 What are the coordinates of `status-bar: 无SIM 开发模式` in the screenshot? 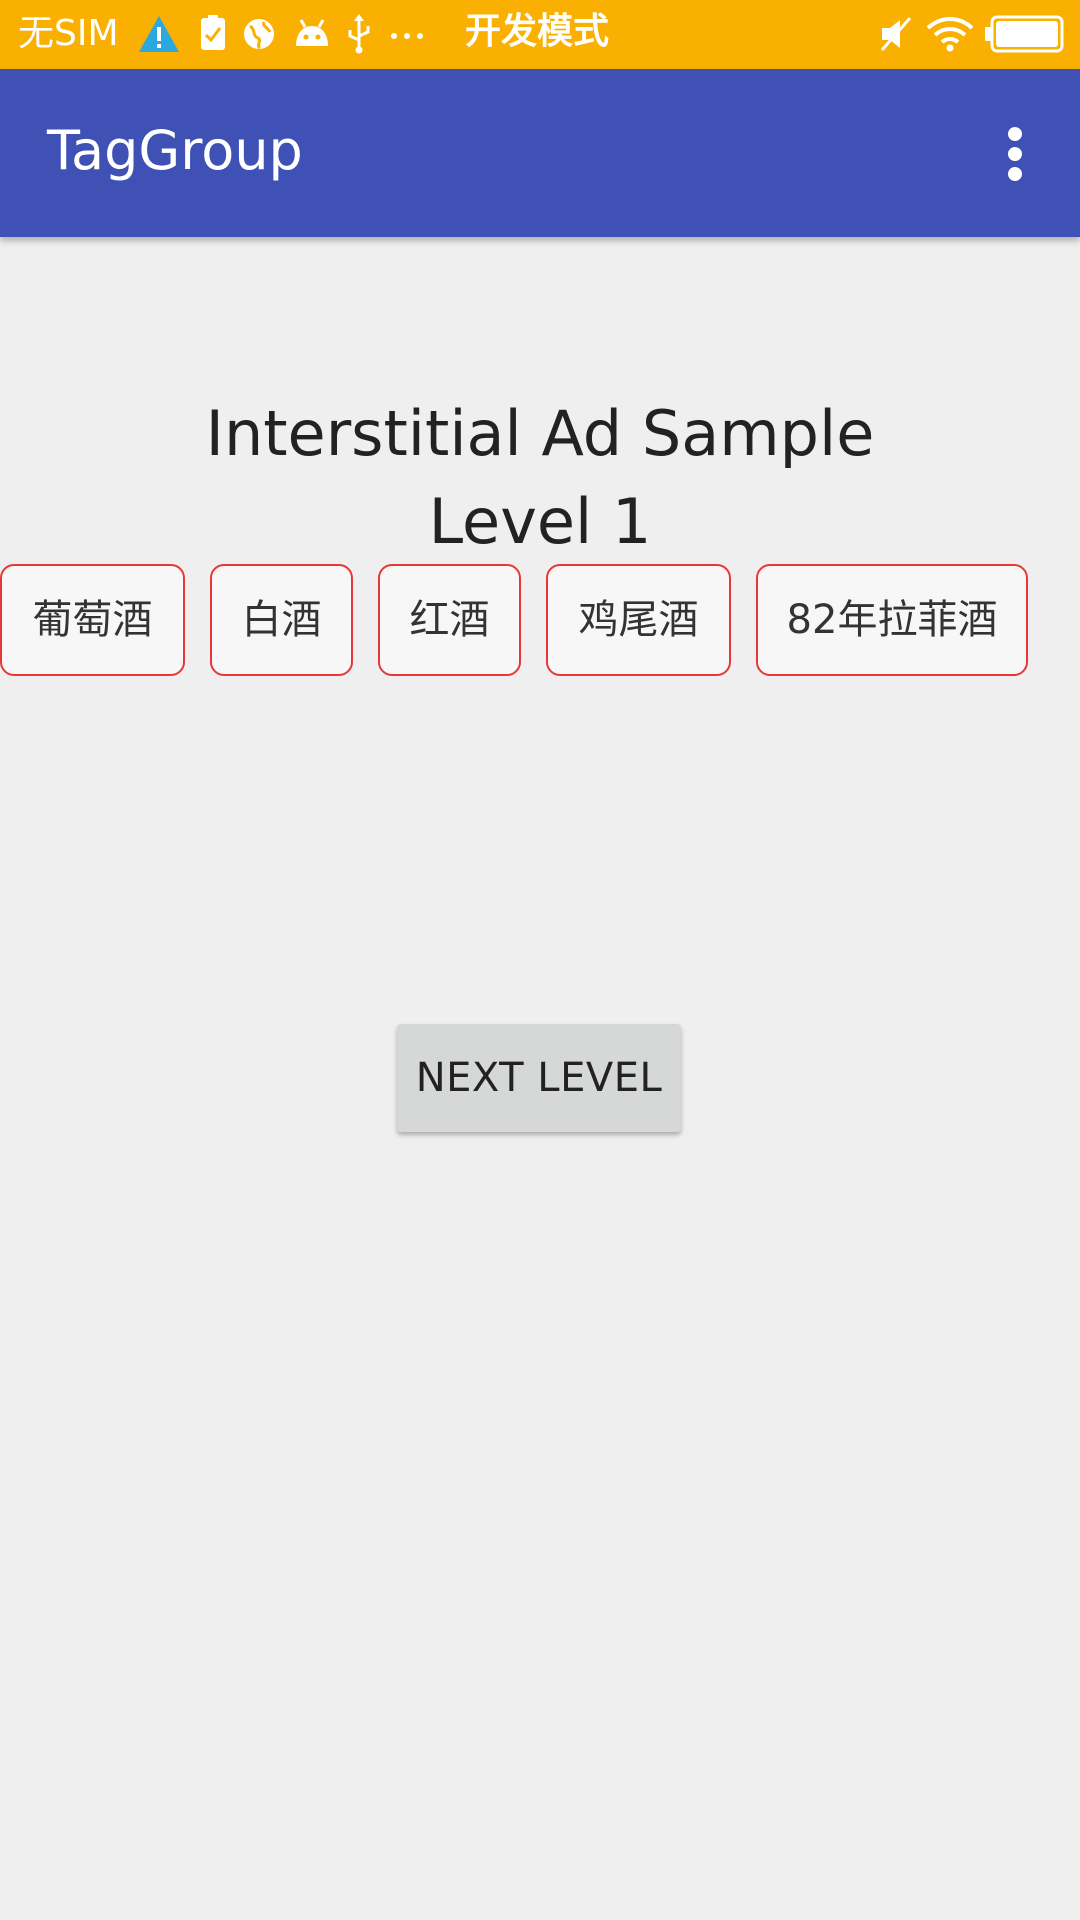 It's located at (540, 34).